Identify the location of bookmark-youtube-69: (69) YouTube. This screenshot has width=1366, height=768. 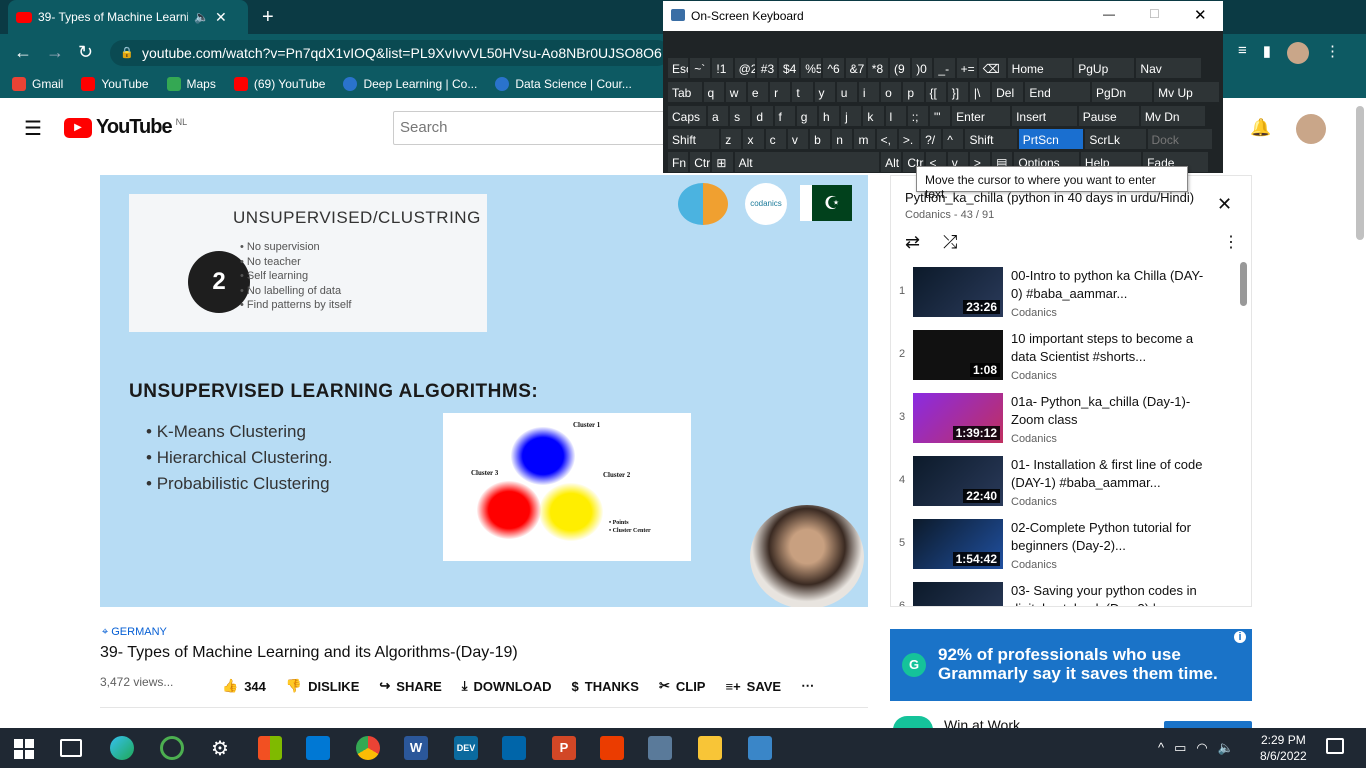
(279, 84).